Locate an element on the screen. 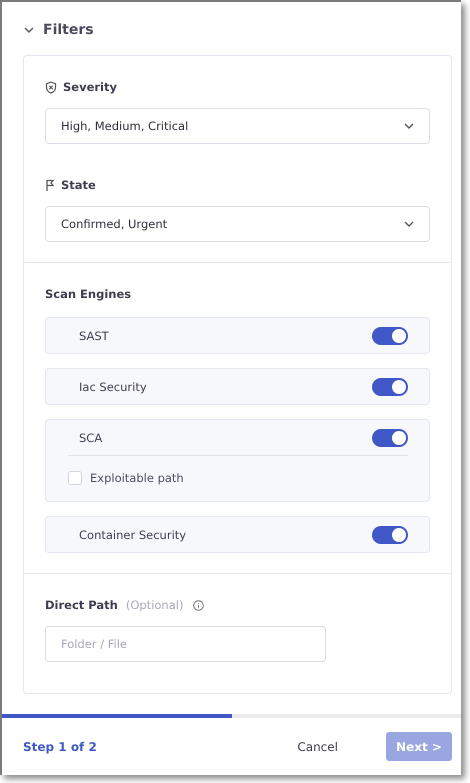  checkbox is located at coordinates (75, 477).